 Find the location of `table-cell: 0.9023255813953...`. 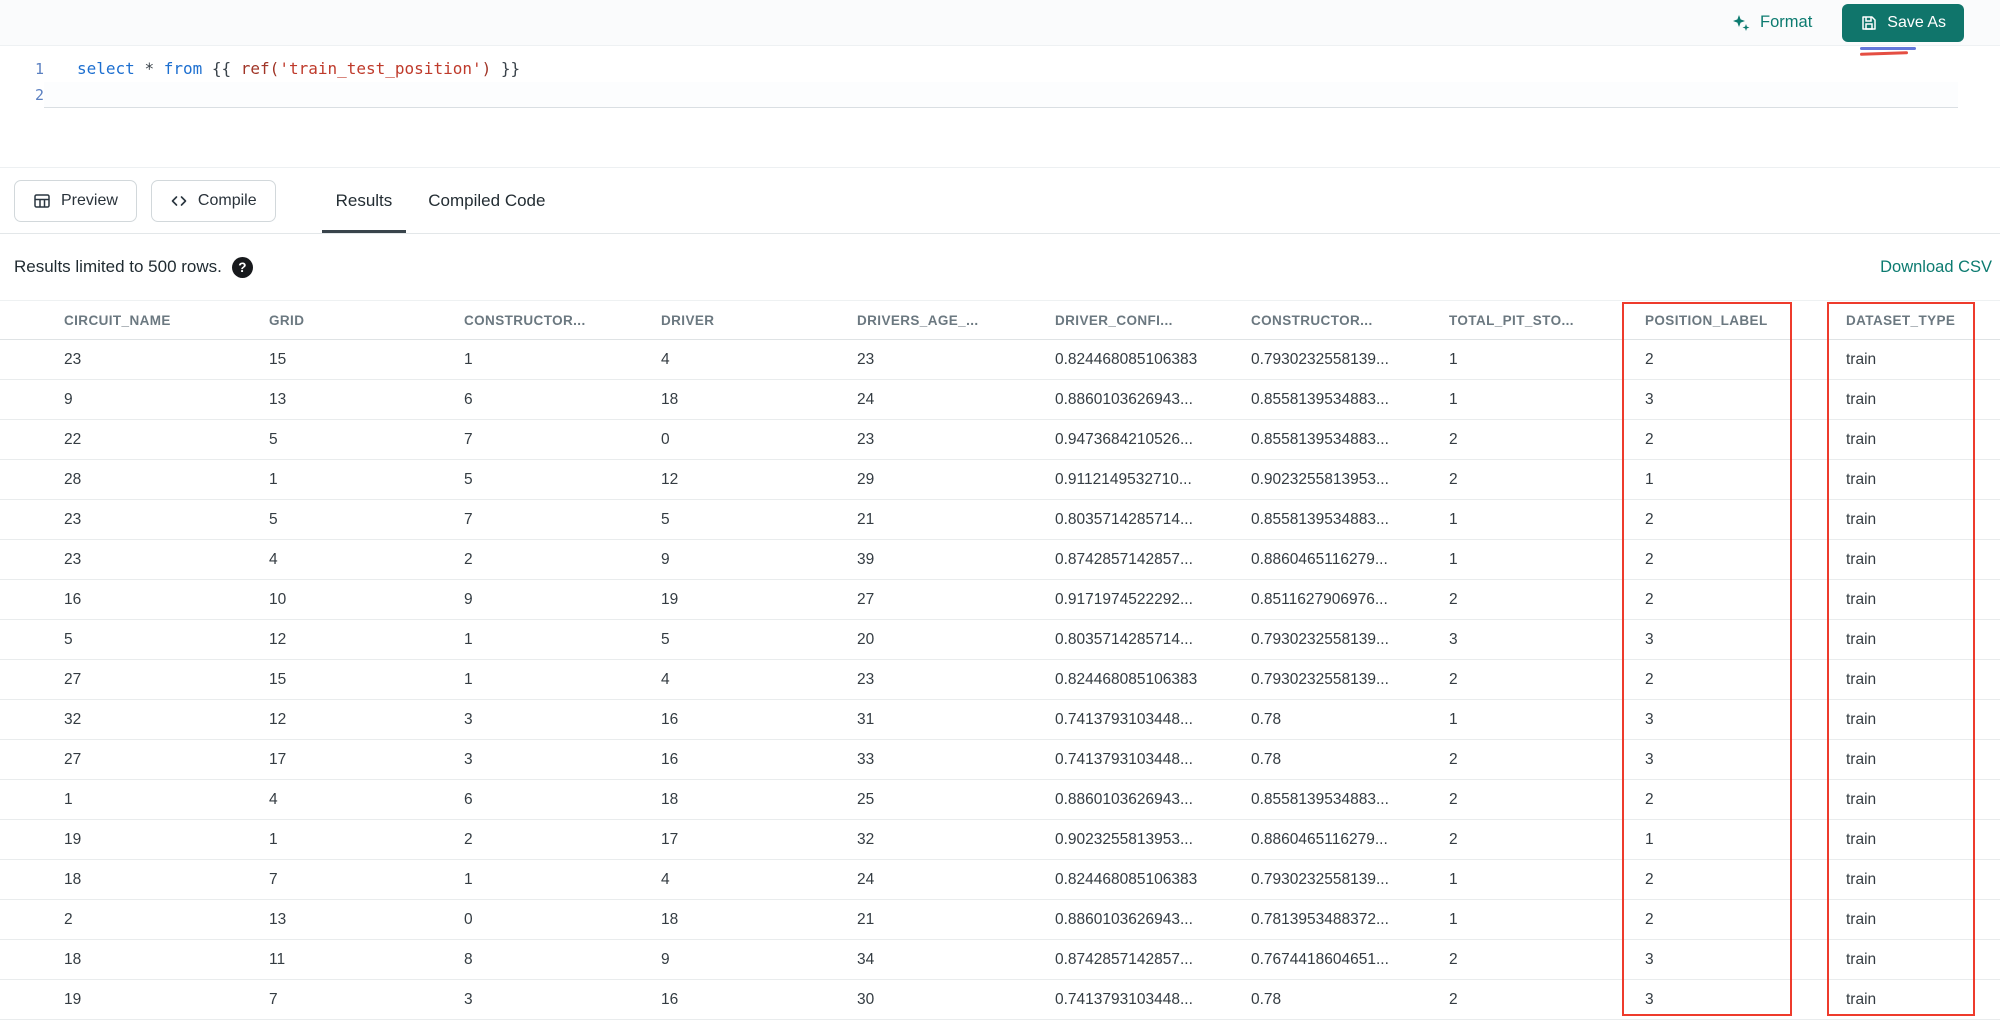

table-cell: 0.9023255813953... is located at coordinates (1153, 840).